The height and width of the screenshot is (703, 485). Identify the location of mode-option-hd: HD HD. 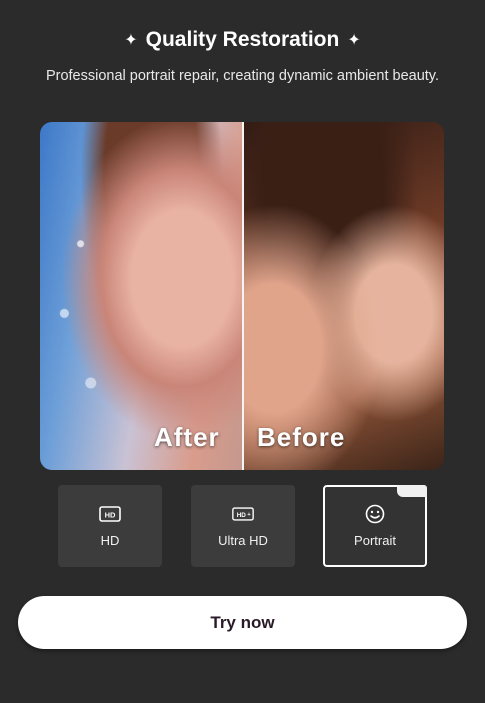
(110, 526).